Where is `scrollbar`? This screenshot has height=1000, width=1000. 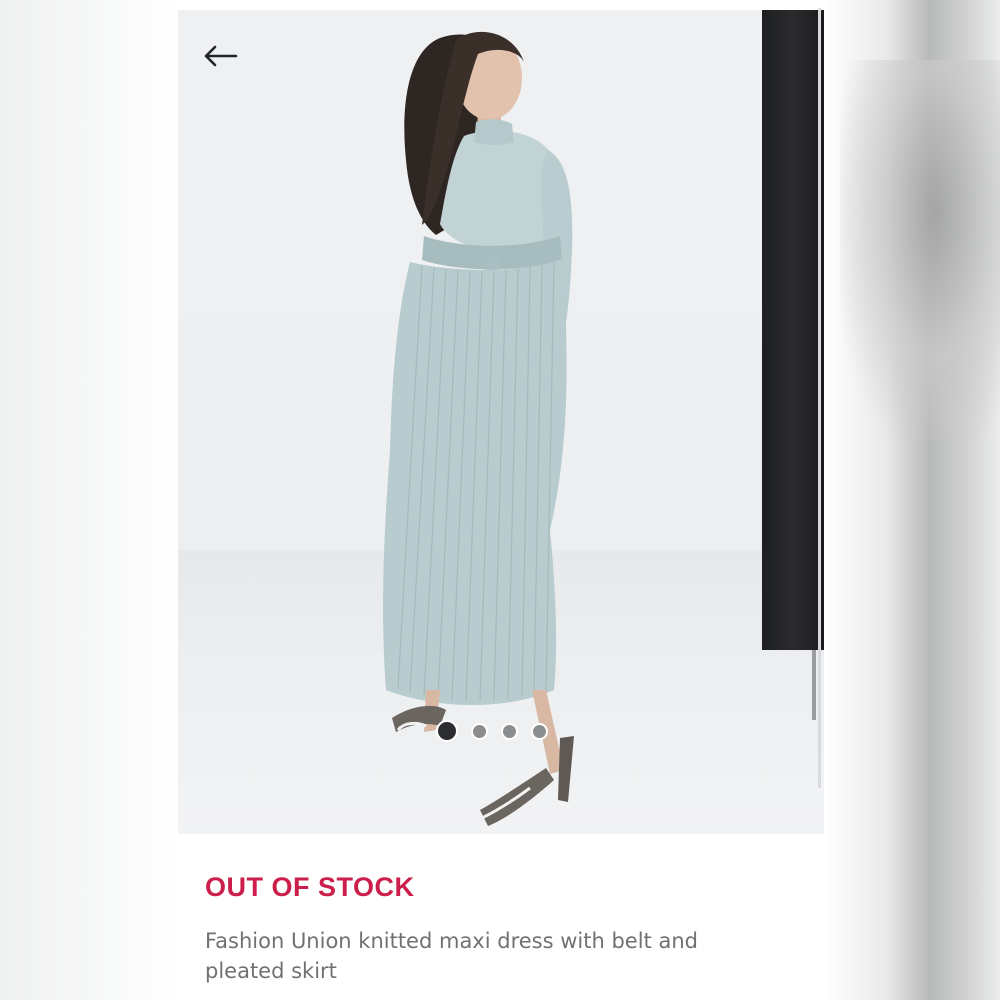 scrollbar is located at coordinates (819, 398).